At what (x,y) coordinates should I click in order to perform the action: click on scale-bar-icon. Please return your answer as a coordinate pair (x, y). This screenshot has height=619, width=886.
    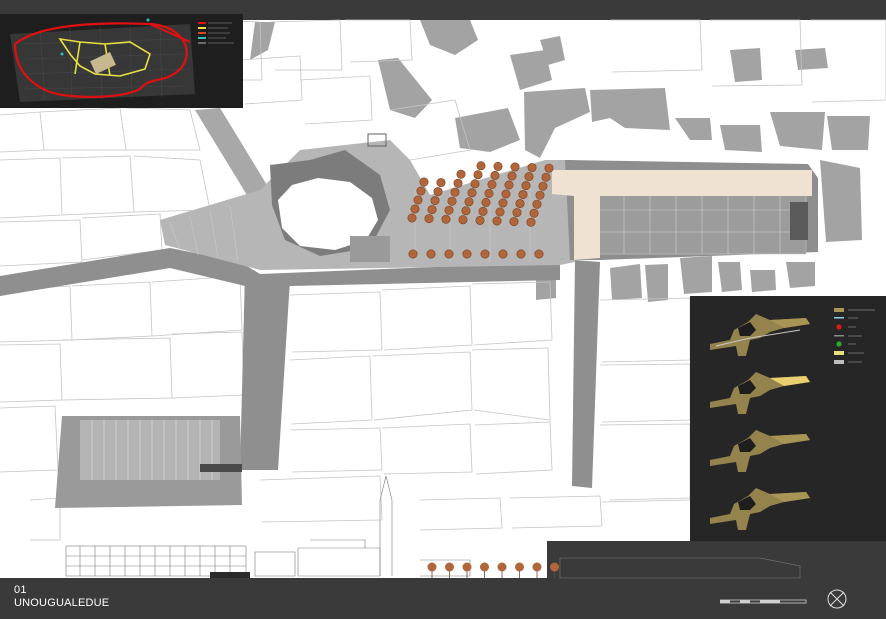
    Looking at the image, I should click on (763, 601).